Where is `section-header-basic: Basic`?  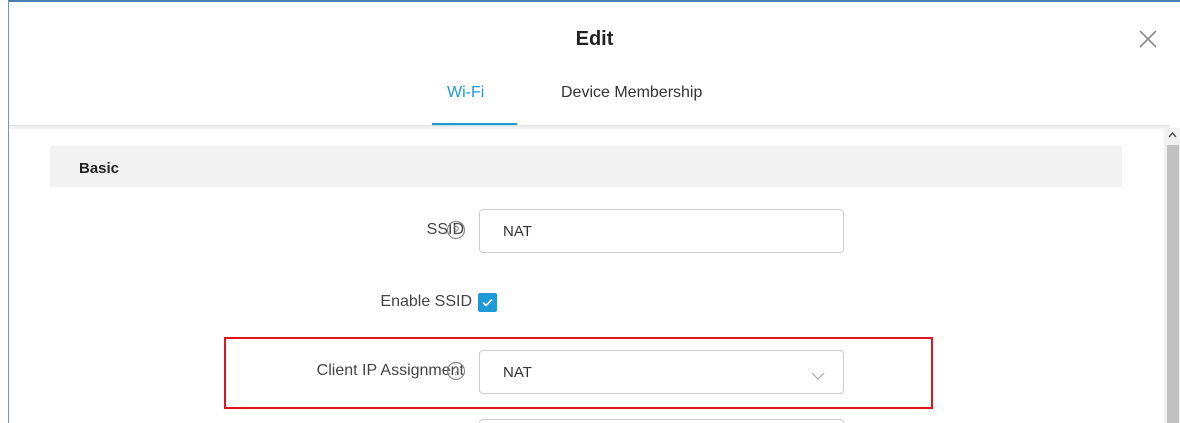
section-header-basic: Basic is located at coordinates (586, 166).